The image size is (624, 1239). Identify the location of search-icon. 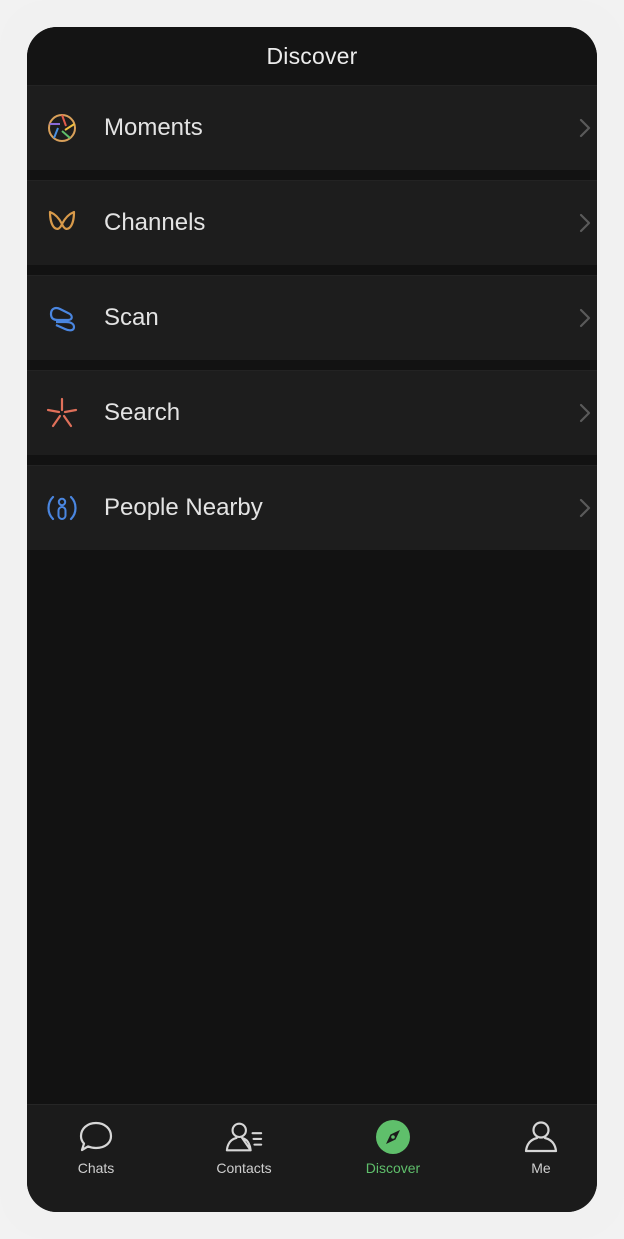
(62, 413).